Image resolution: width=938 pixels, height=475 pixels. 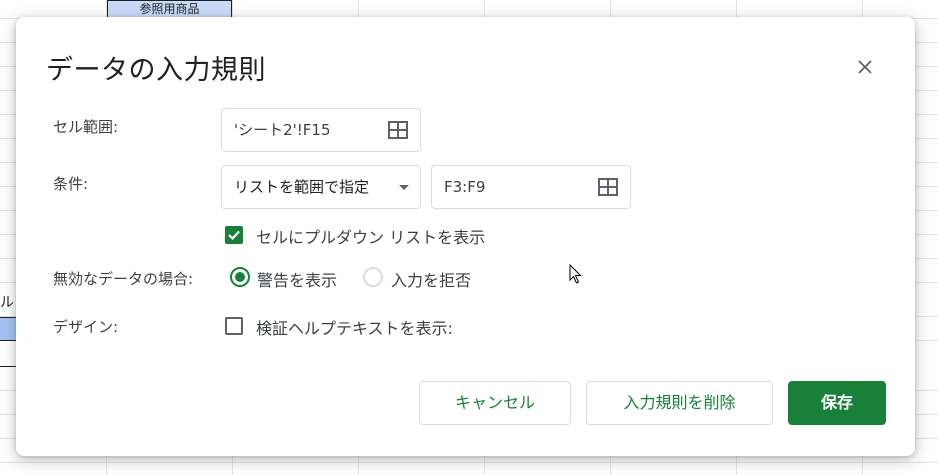 I want to click on criteria-type-value: リストを範囲で指定, so click(x=302, y=187).